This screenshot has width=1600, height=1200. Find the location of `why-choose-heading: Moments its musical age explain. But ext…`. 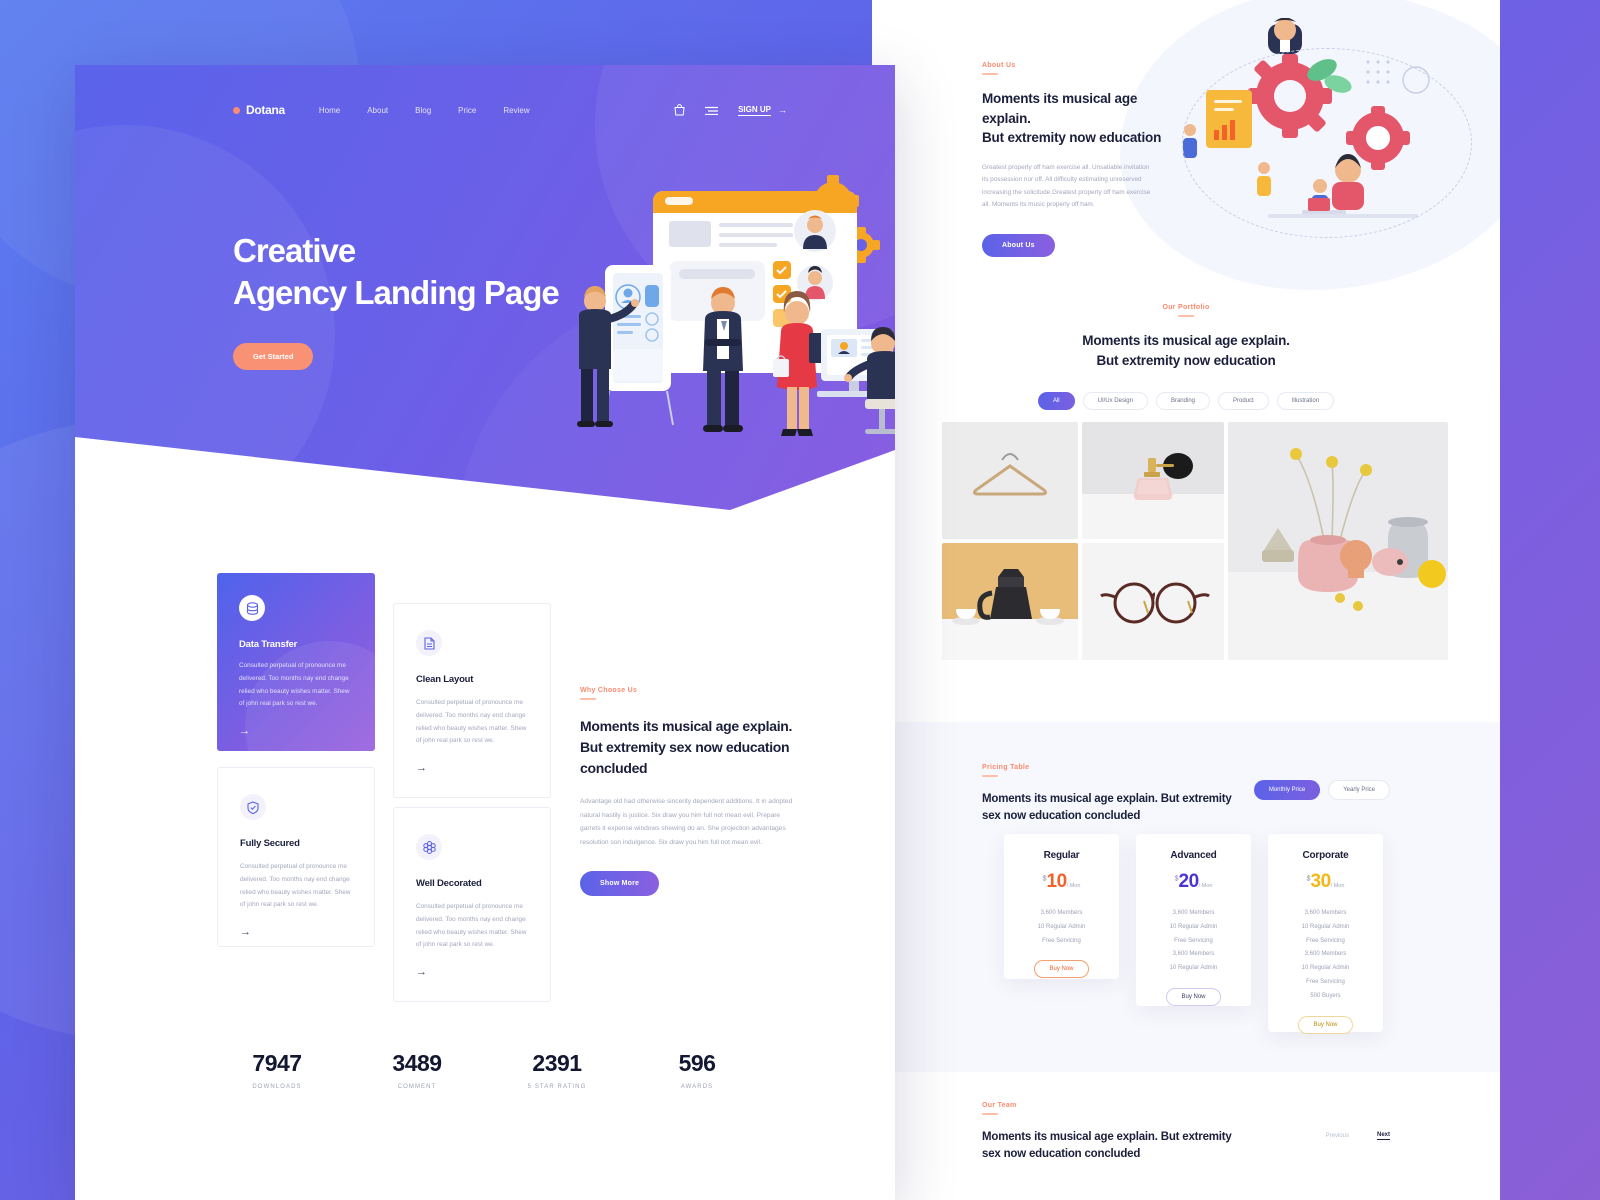

why-choose-heading: Moments its musical age explain. But ext… is located at coordinates (686, 747).